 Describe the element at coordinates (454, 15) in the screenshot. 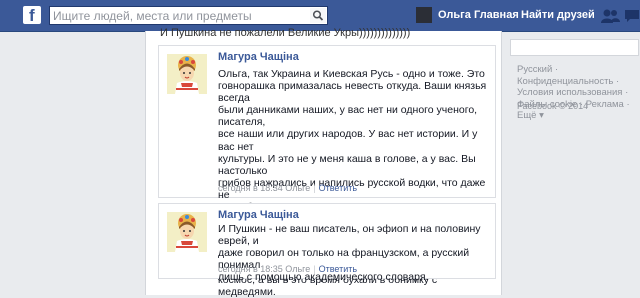

I see `nav-profile-link: Ольга` at that location.